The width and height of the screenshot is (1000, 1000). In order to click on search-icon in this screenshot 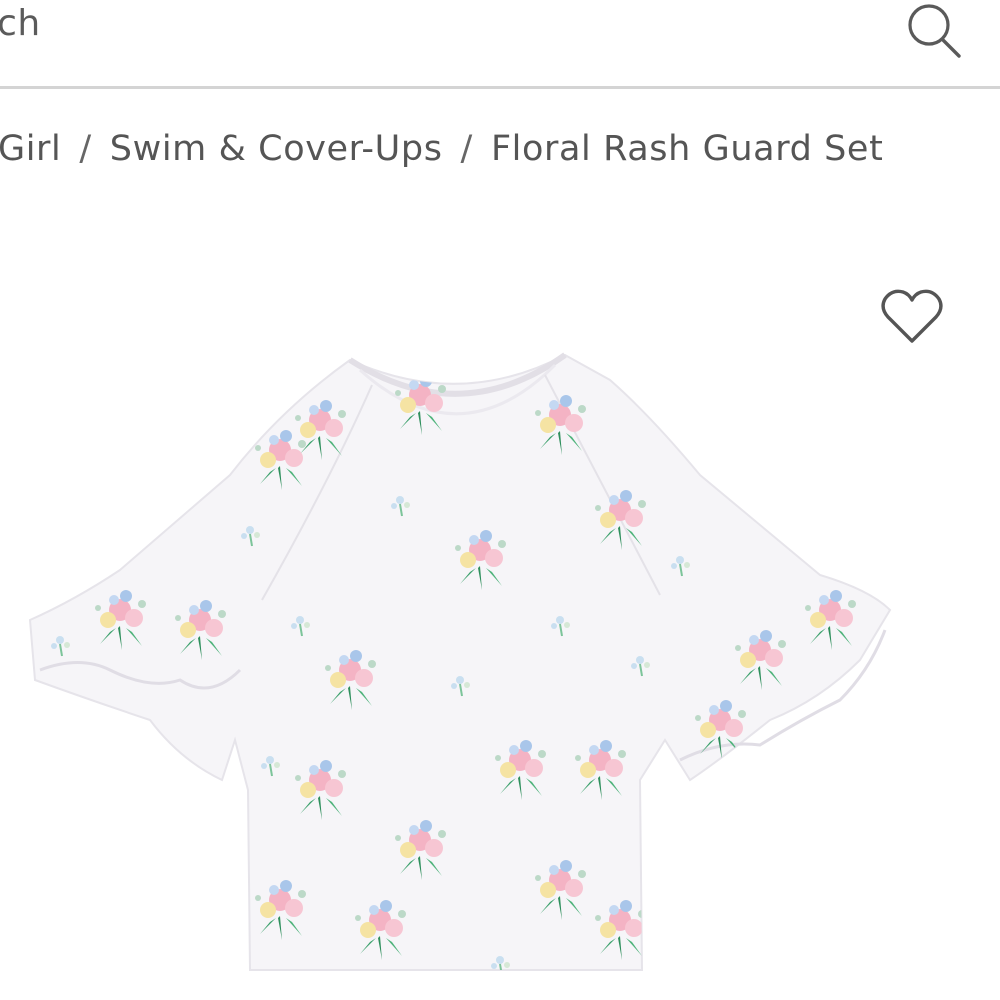, I will do `click(934, 31)`.